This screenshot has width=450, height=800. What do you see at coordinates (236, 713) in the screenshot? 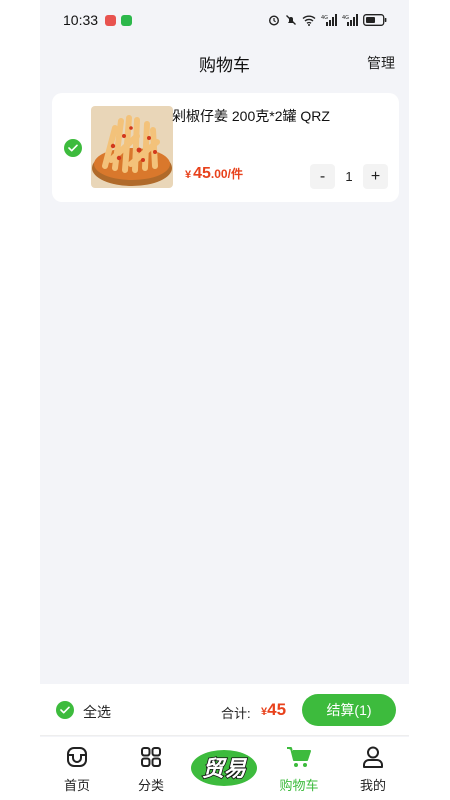
I see `total-label: 合计:` at bounding box center [236, 713].